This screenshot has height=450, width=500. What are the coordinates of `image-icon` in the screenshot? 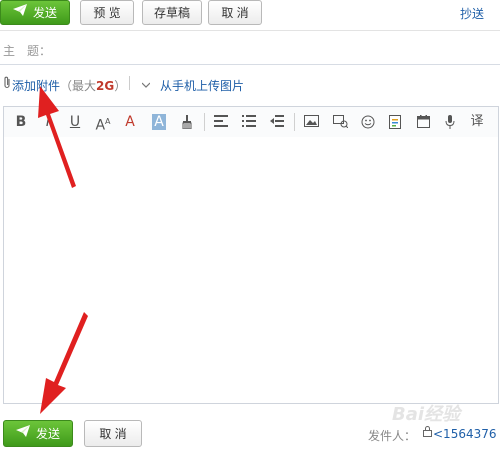 It's located at (311, 122).